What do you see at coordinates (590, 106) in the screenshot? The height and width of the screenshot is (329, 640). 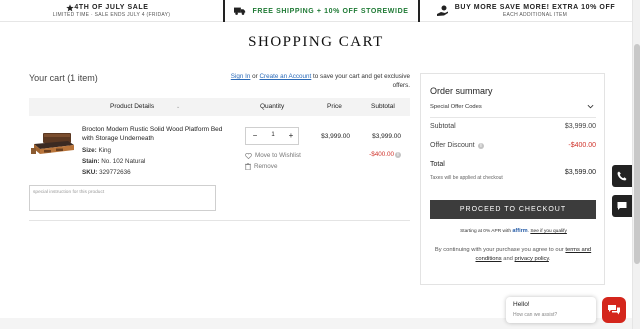 I see `chevron-down-icon` at bounding box center [590, 106].